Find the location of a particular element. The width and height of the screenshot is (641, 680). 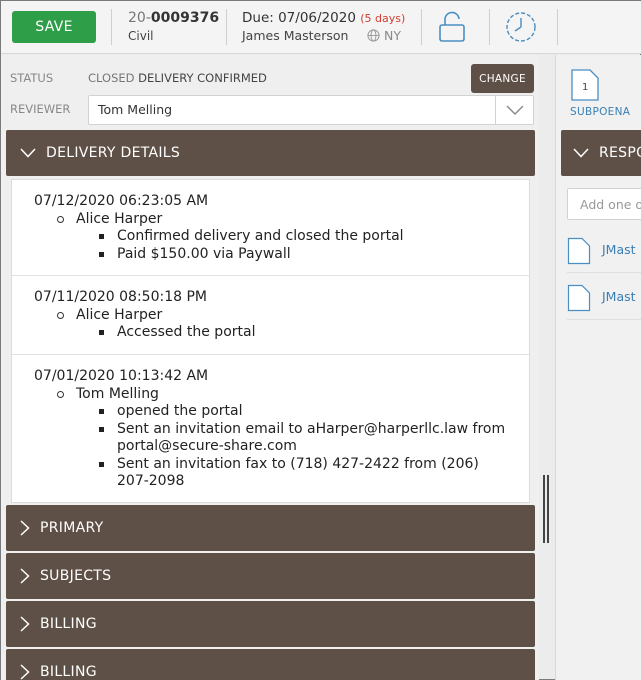

case-number-digits: 0009376 is located at coordinates (185, 18).